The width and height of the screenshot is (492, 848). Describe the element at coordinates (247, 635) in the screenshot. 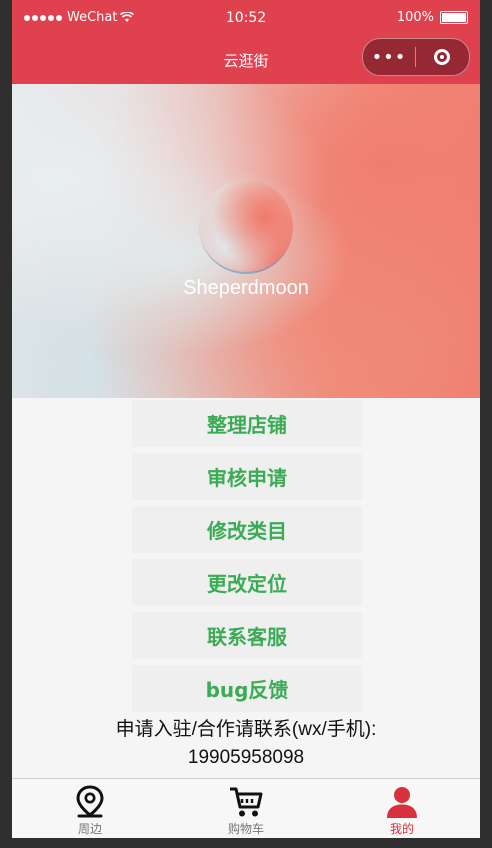

I see `contact-support-button: 联系客服` at that location.